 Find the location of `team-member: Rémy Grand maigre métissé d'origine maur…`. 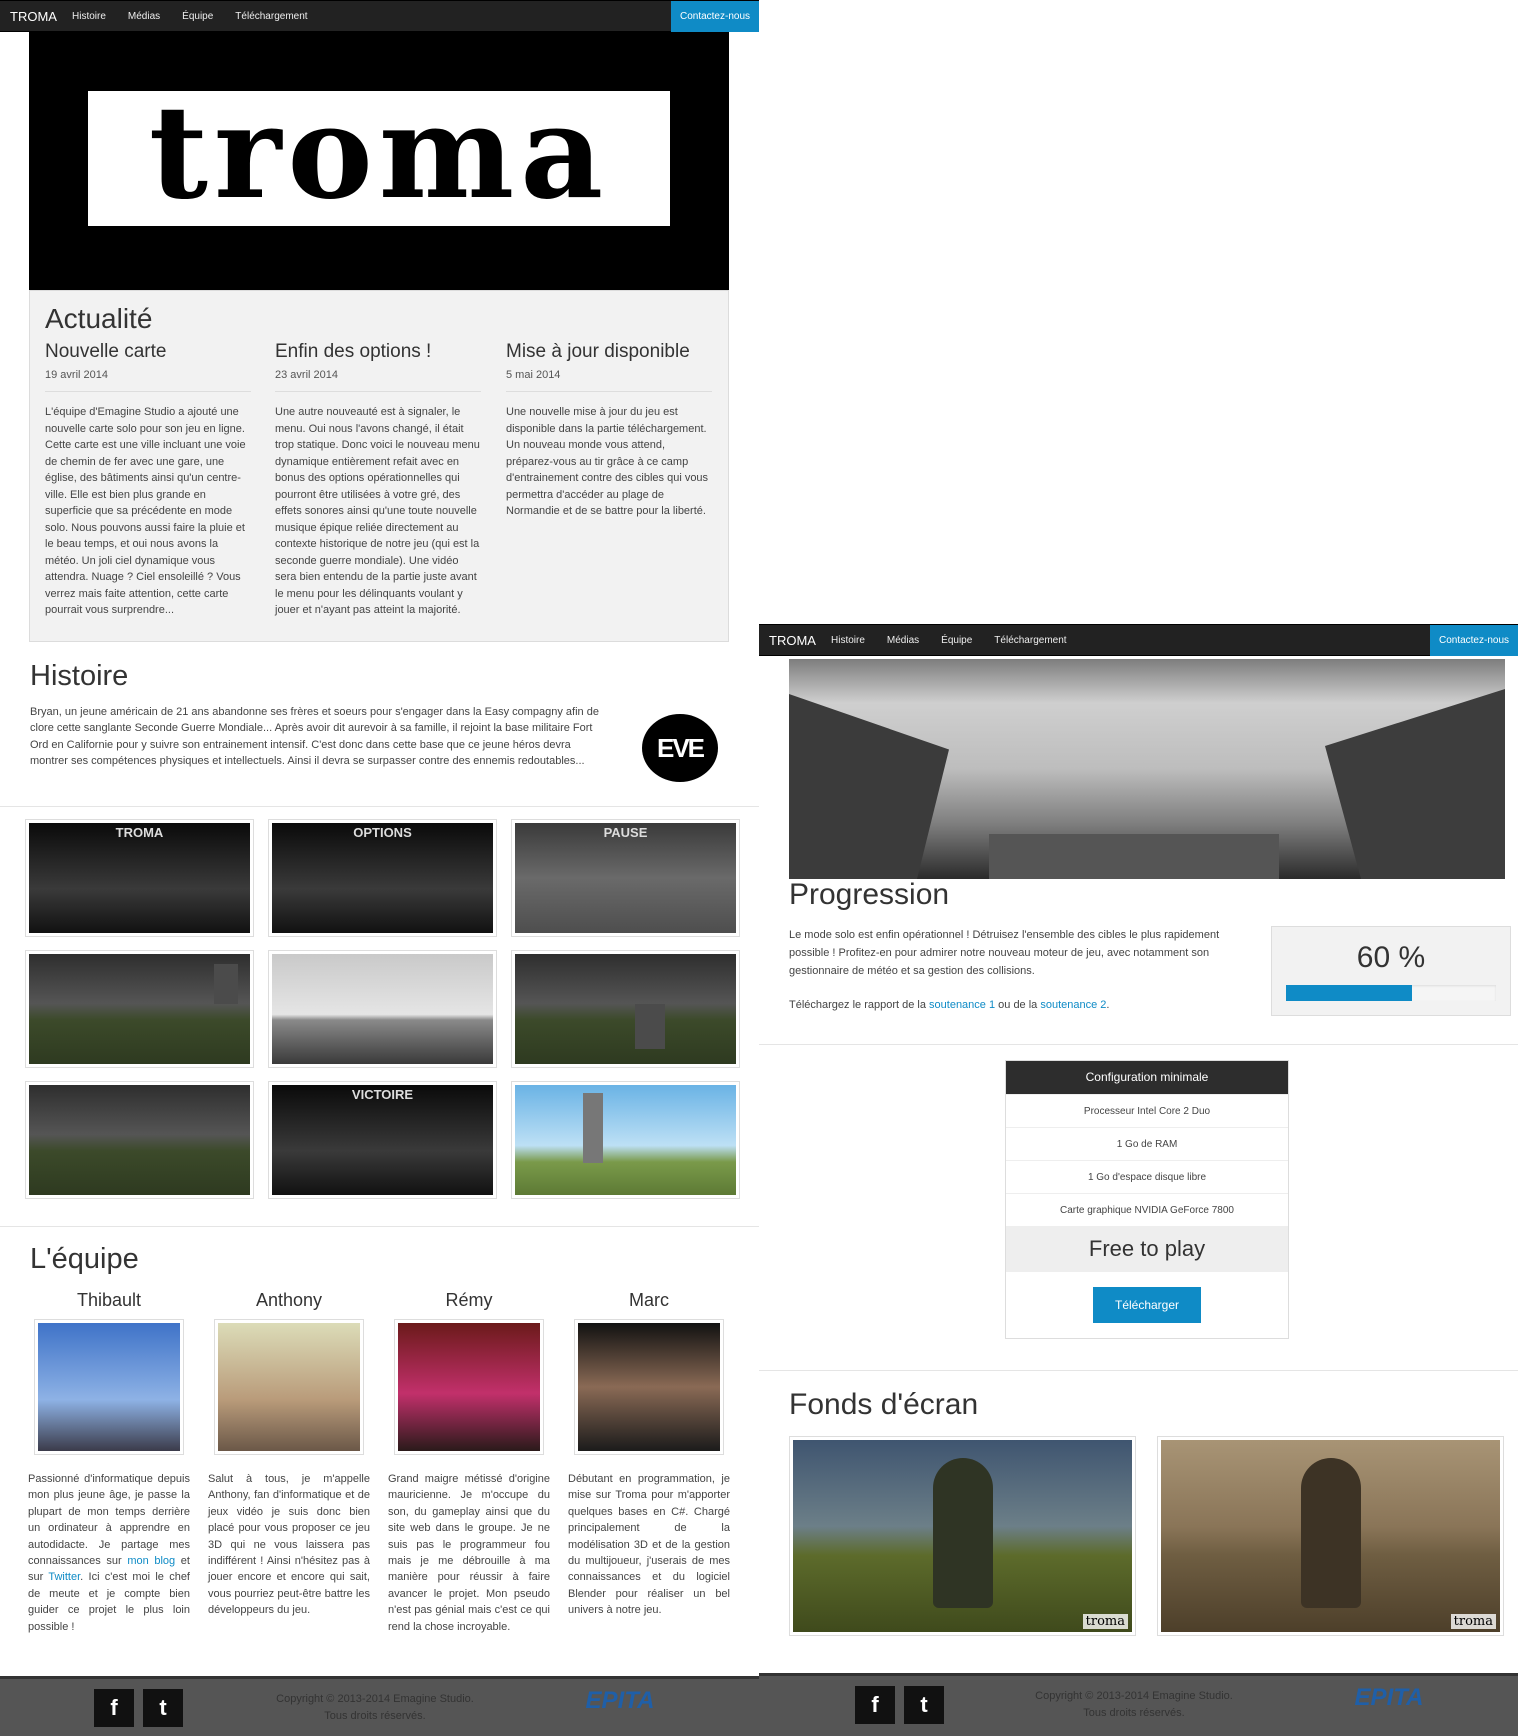

team-member: Rémy Grand maigre métissé d'origine maur… is located at coordinates (469, 1462).